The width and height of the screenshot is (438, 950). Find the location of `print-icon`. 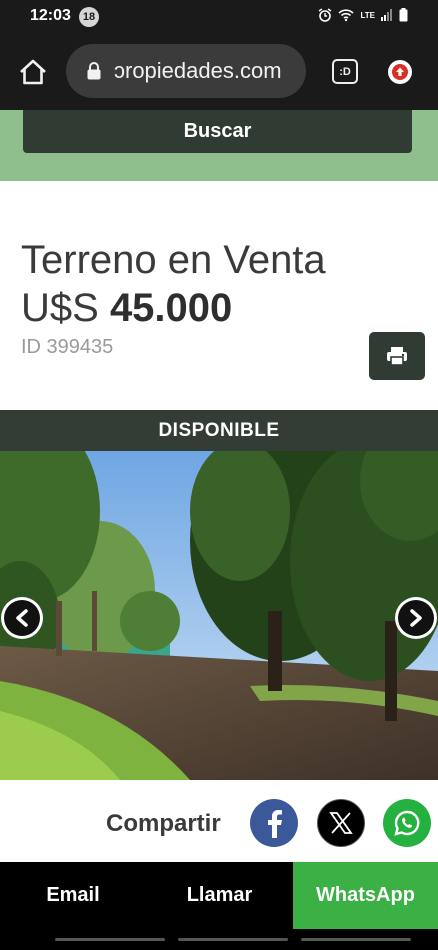

print-icon is located at coordinates (397, 356).